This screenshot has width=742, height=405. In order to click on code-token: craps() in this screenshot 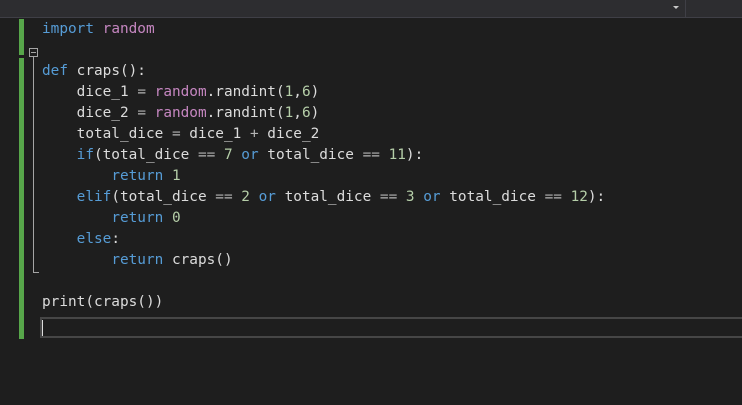, I will do `click(198, 260)`.